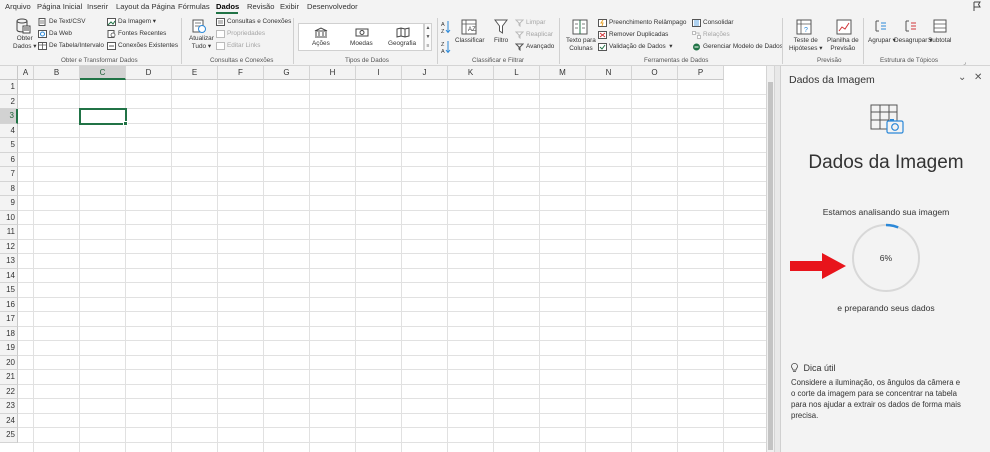 The image size is (990, 452). What do you see at coordinates (9, 420) in the screenshot?
I see `row-header-24: 24` at bounding box center [9, 420].